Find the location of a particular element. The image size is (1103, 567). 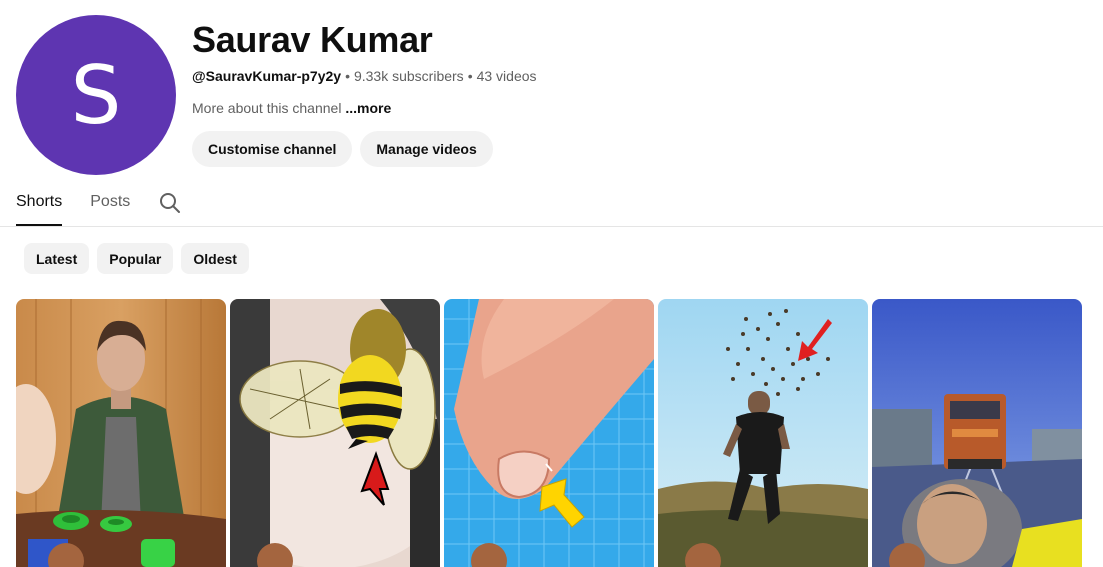

about-text: More about this channel is located at coordinates (267, 108).